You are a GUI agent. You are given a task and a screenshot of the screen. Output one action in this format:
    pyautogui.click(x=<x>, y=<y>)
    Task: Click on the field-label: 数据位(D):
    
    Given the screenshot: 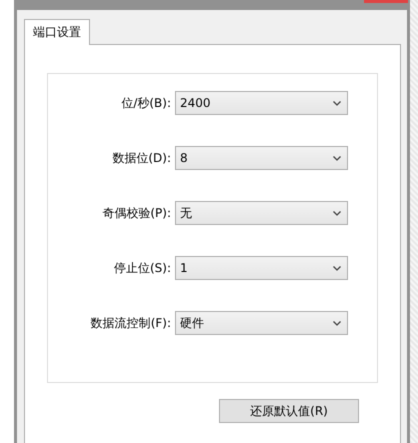 What is the action you would take?
    pyautogui.click(x=141, y=158)
    